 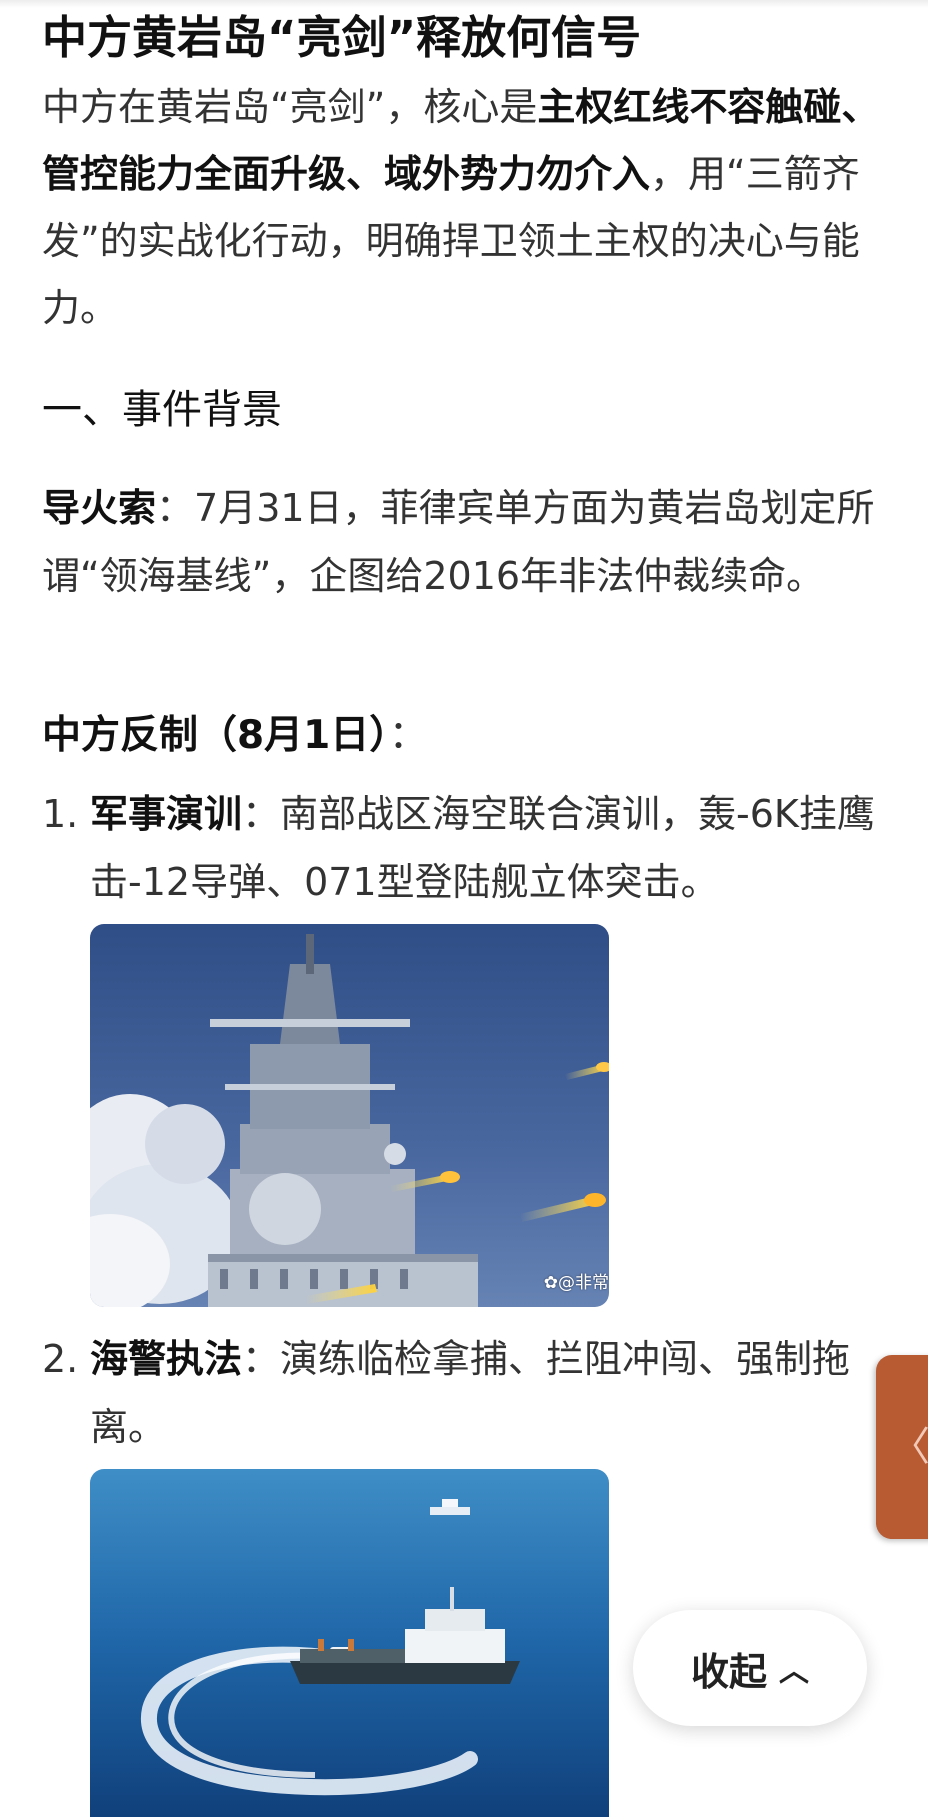 I want to click on coast-guard-image, so click(x=349, y=1643).